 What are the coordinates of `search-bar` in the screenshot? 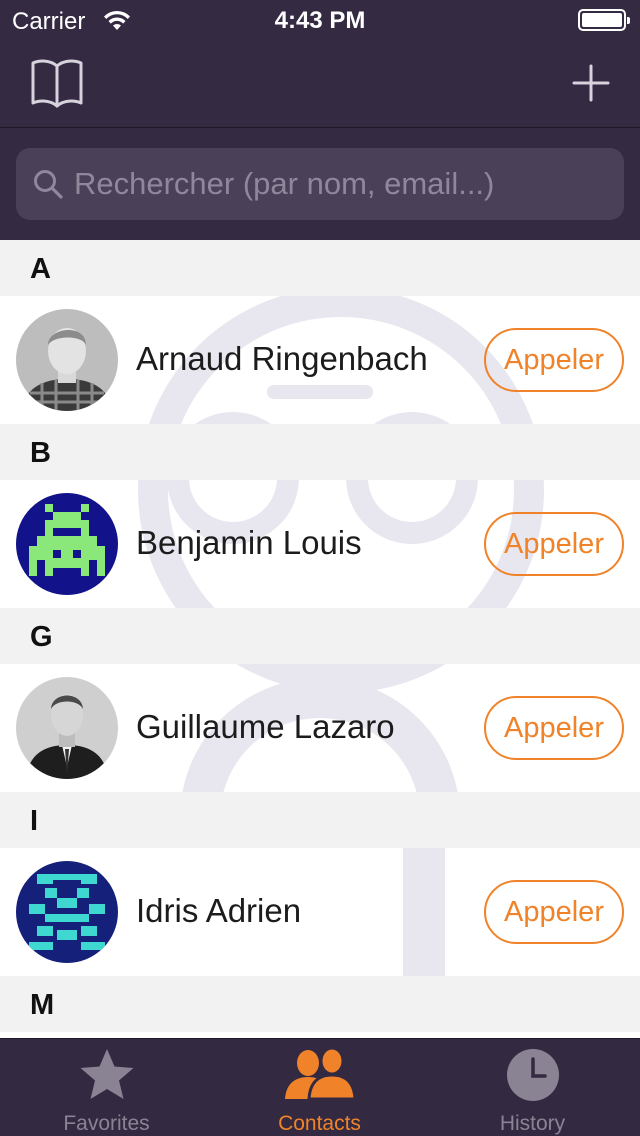 It's located at (320, 184).